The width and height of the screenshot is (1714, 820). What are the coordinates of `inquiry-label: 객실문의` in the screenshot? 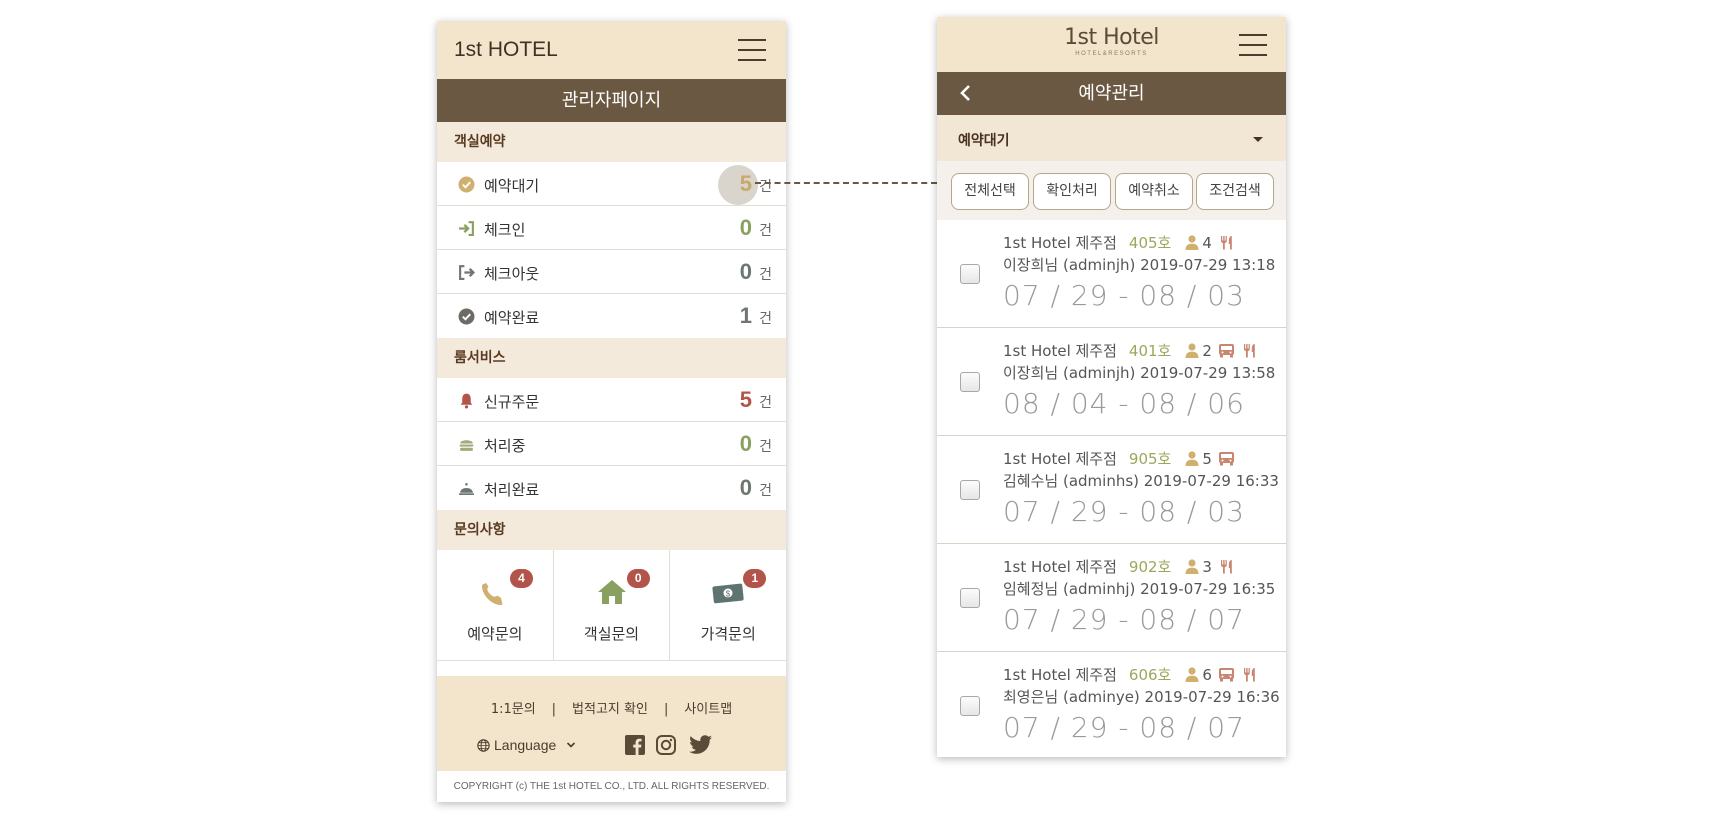 It's located at (611, 634).